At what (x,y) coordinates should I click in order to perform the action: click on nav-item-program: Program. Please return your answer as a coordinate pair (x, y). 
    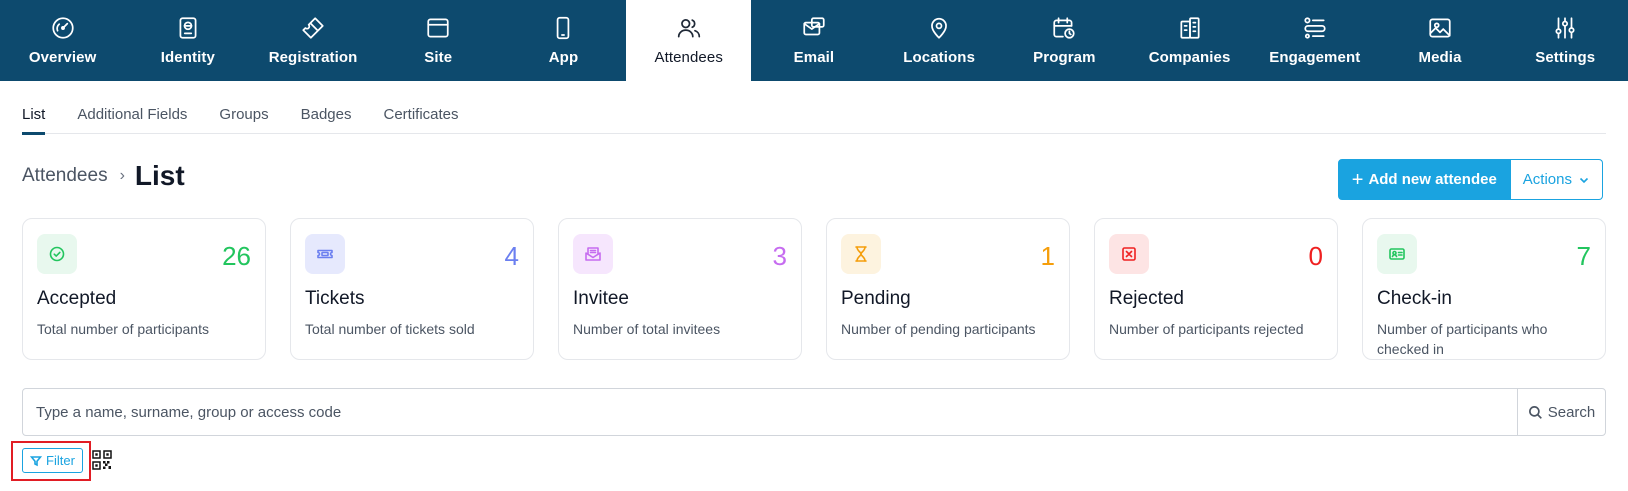
    Looking at the image, I should click on (1064, 40).